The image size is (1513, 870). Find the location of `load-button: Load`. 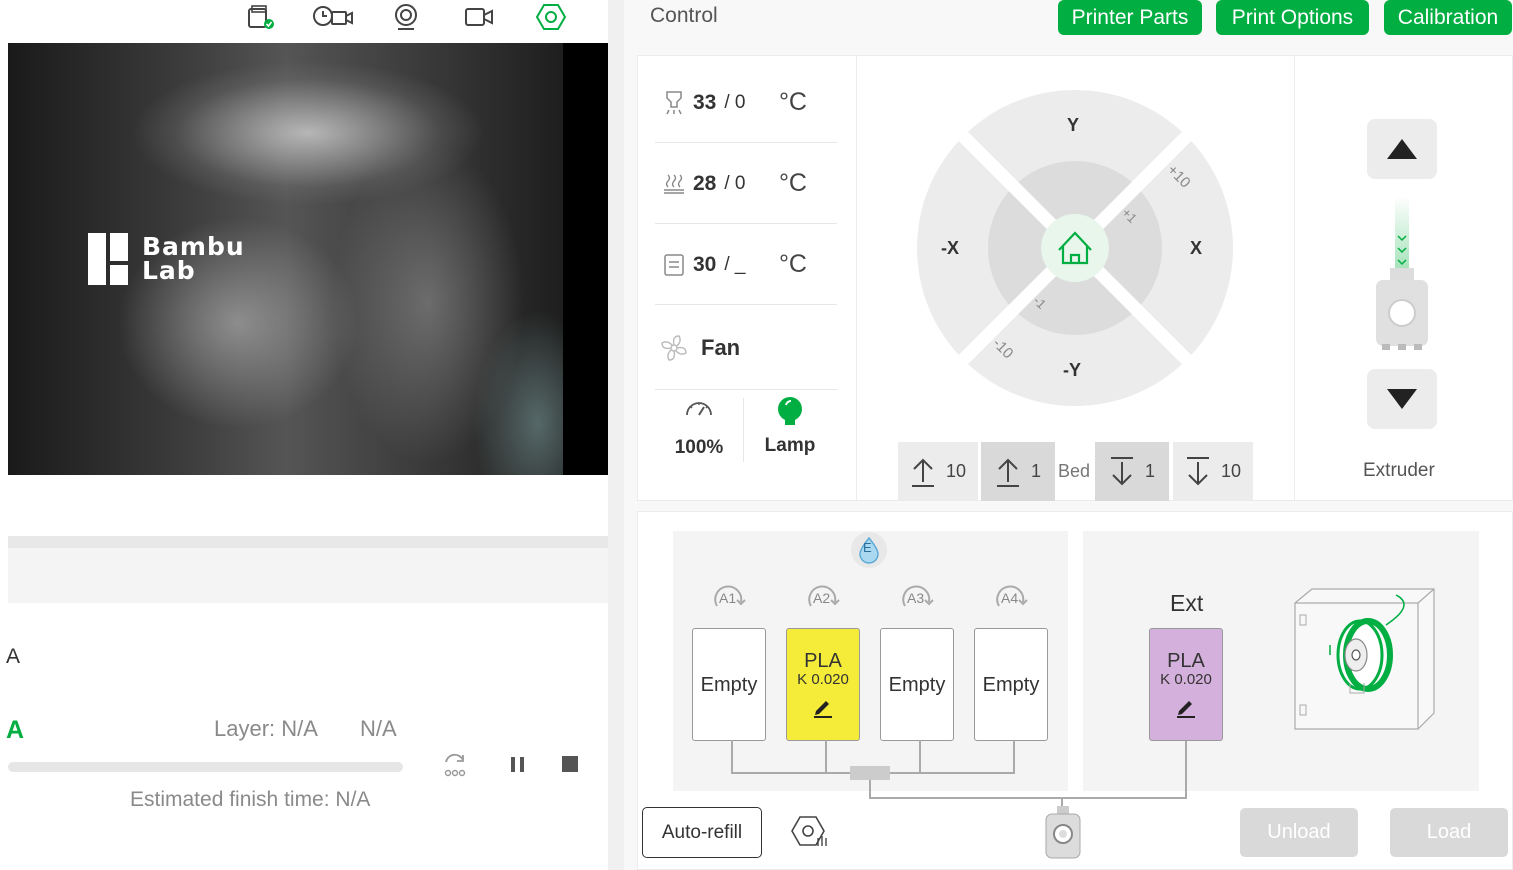

load-button: Load is located at coordinates (1449, 832).